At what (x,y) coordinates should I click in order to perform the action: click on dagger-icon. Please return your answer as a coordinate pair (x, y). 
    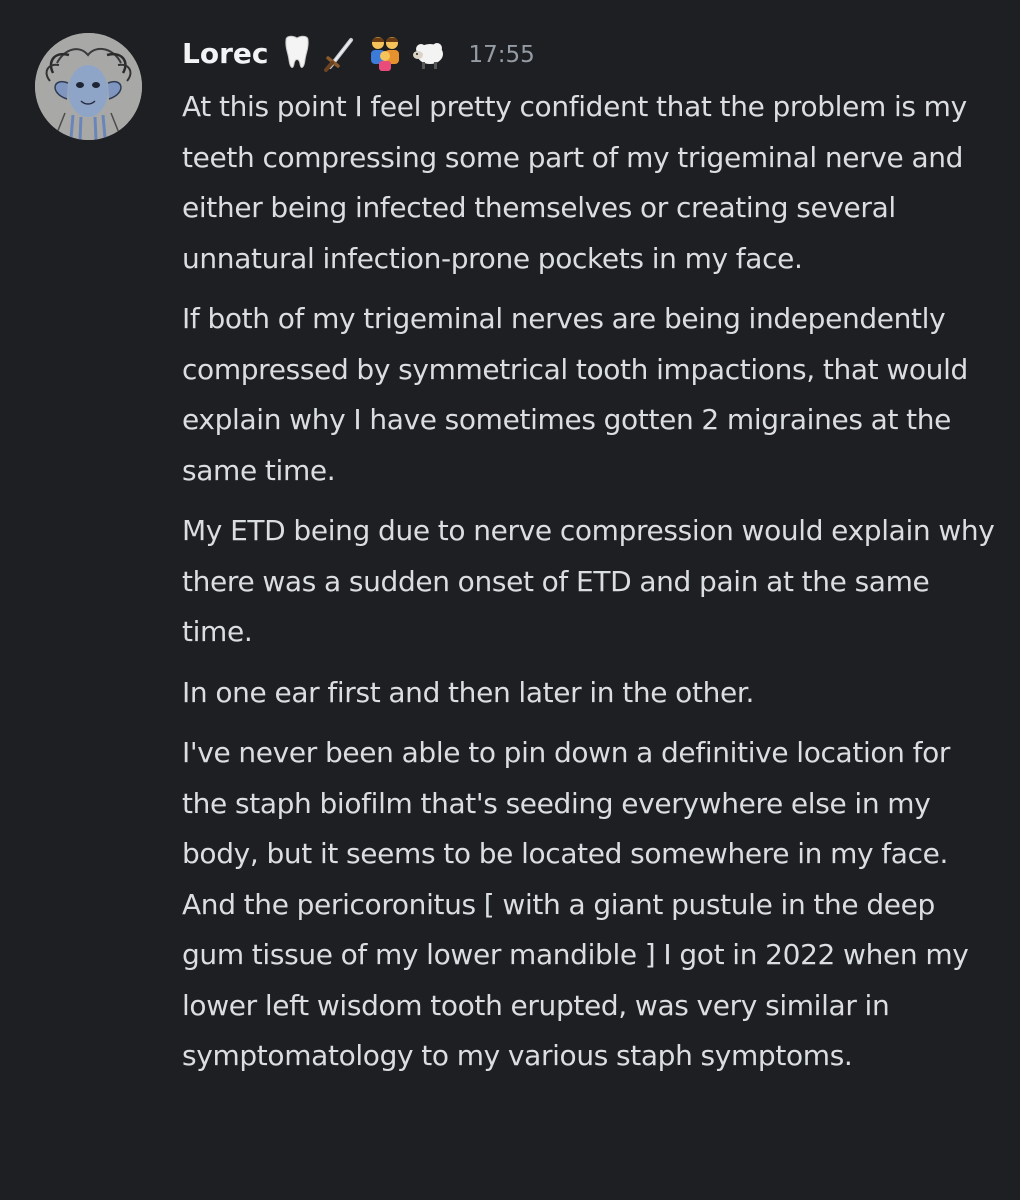
    Looking at the image, I should click on (341, 53).